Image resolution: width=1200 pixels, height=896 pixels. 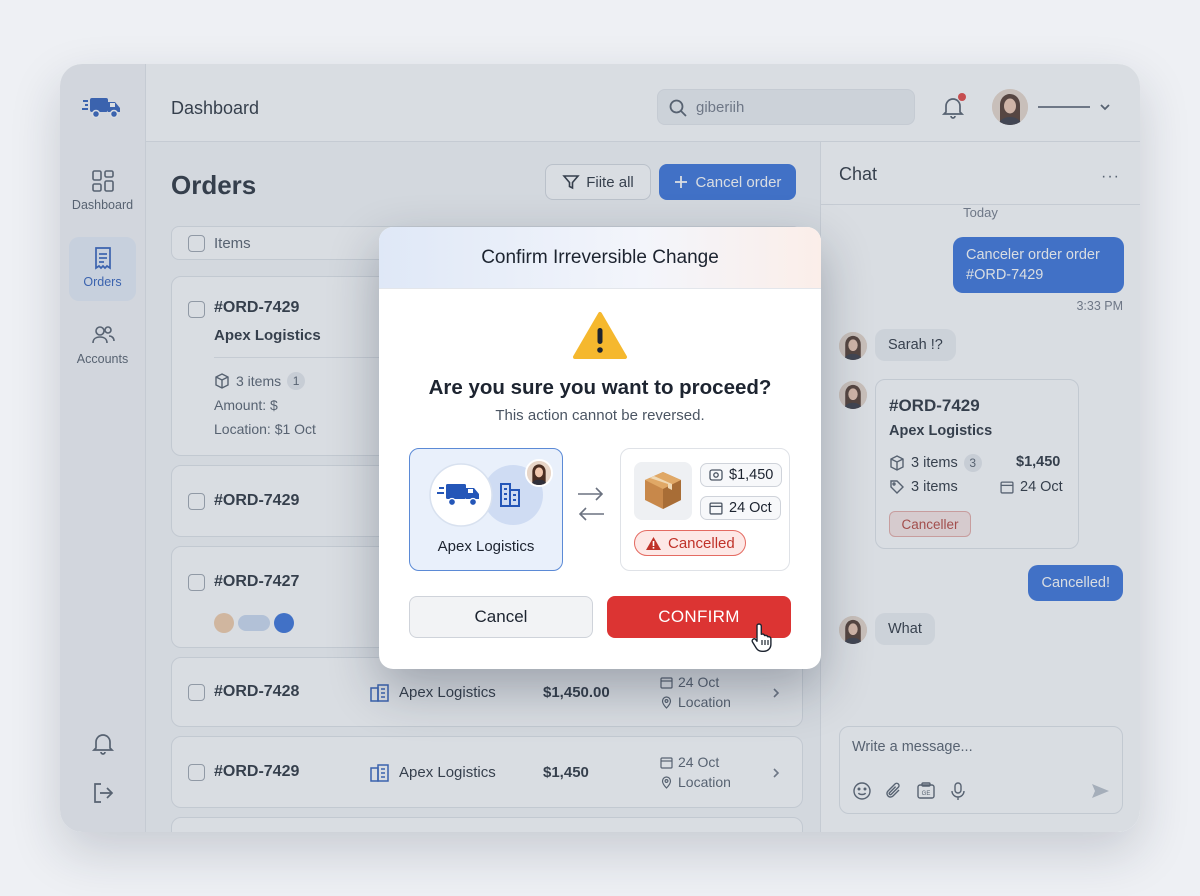 I want to click on date-value: 24 Oct, so click(x=750, y=508).